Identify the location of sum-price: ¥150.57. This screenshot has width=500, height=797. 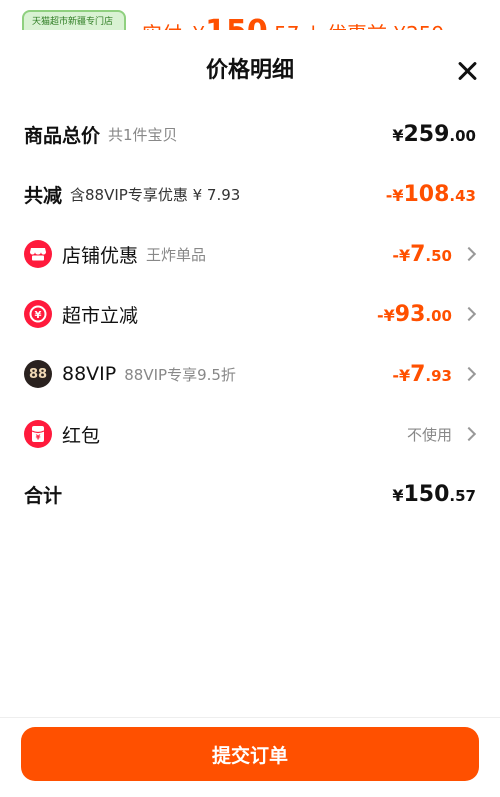
(434, 494).